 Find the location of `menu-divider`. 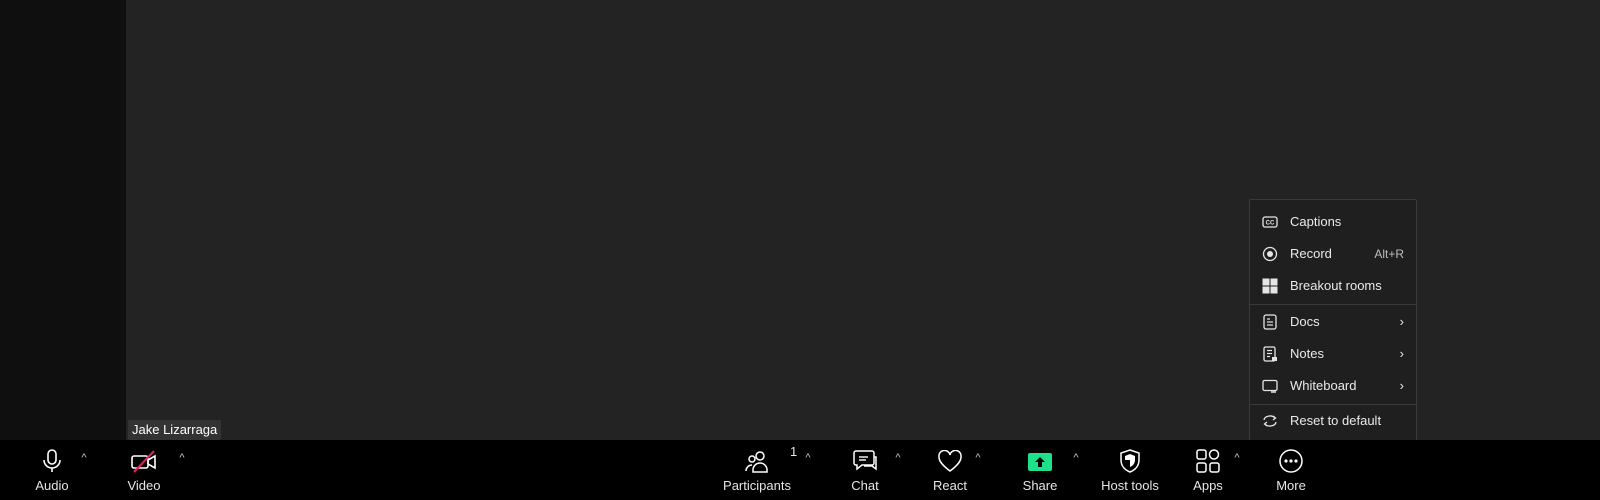

menu-divider is located at coordinates (1333, 304).